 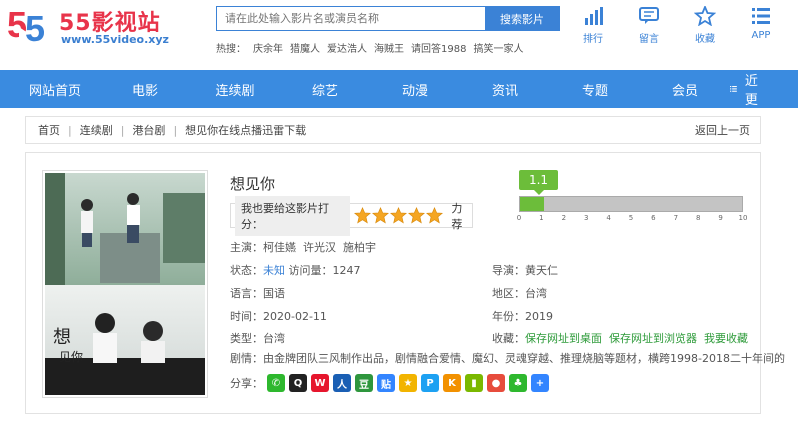 I want to click on pengyou-icon: P, so click(x=430, y=383).